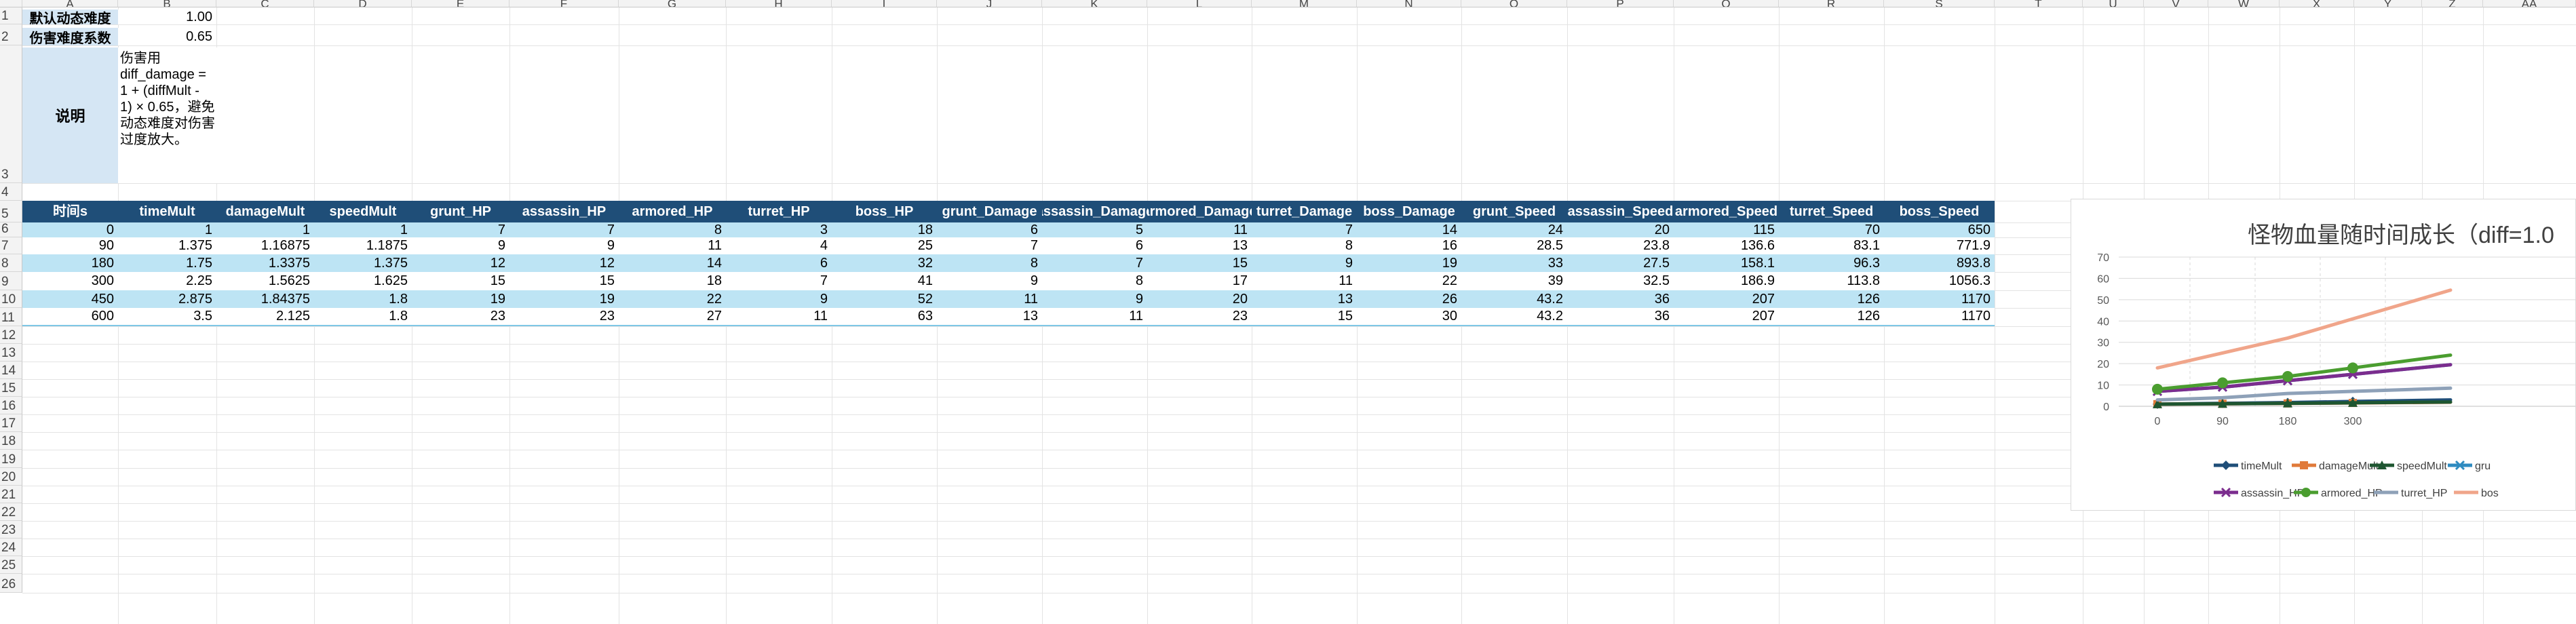 Image resolution: width=2576 pixels, height=624 pixels. Describe the element at coordinates (265, 3) in the screenshot. I see `column-header-c: C` at that location.